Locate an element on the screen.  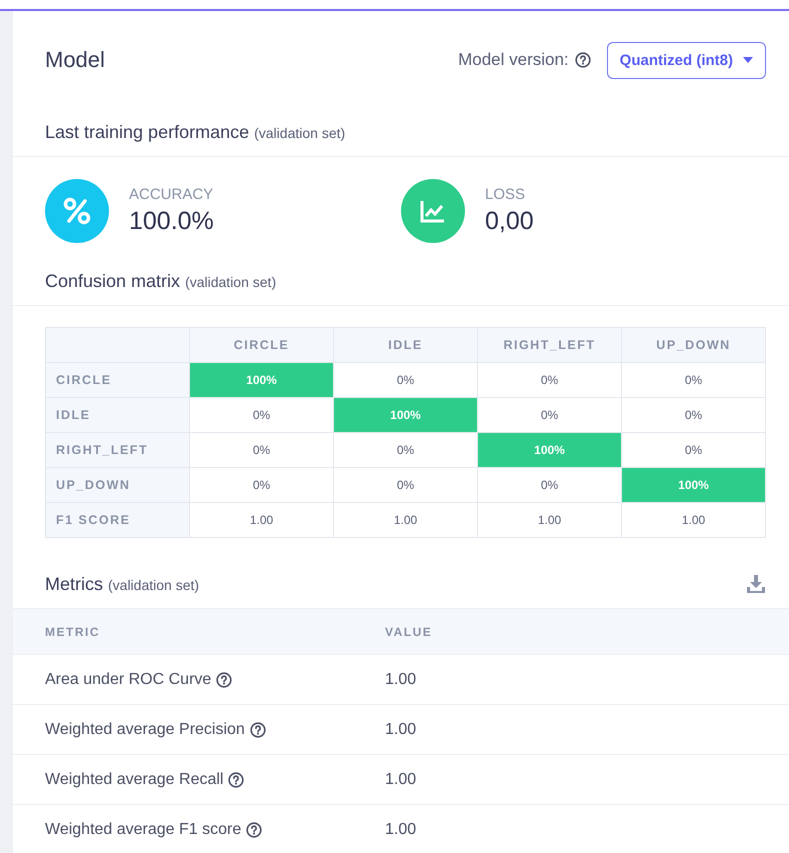
metric-name: Weighted average Recall is located at coordinates (134, 779).